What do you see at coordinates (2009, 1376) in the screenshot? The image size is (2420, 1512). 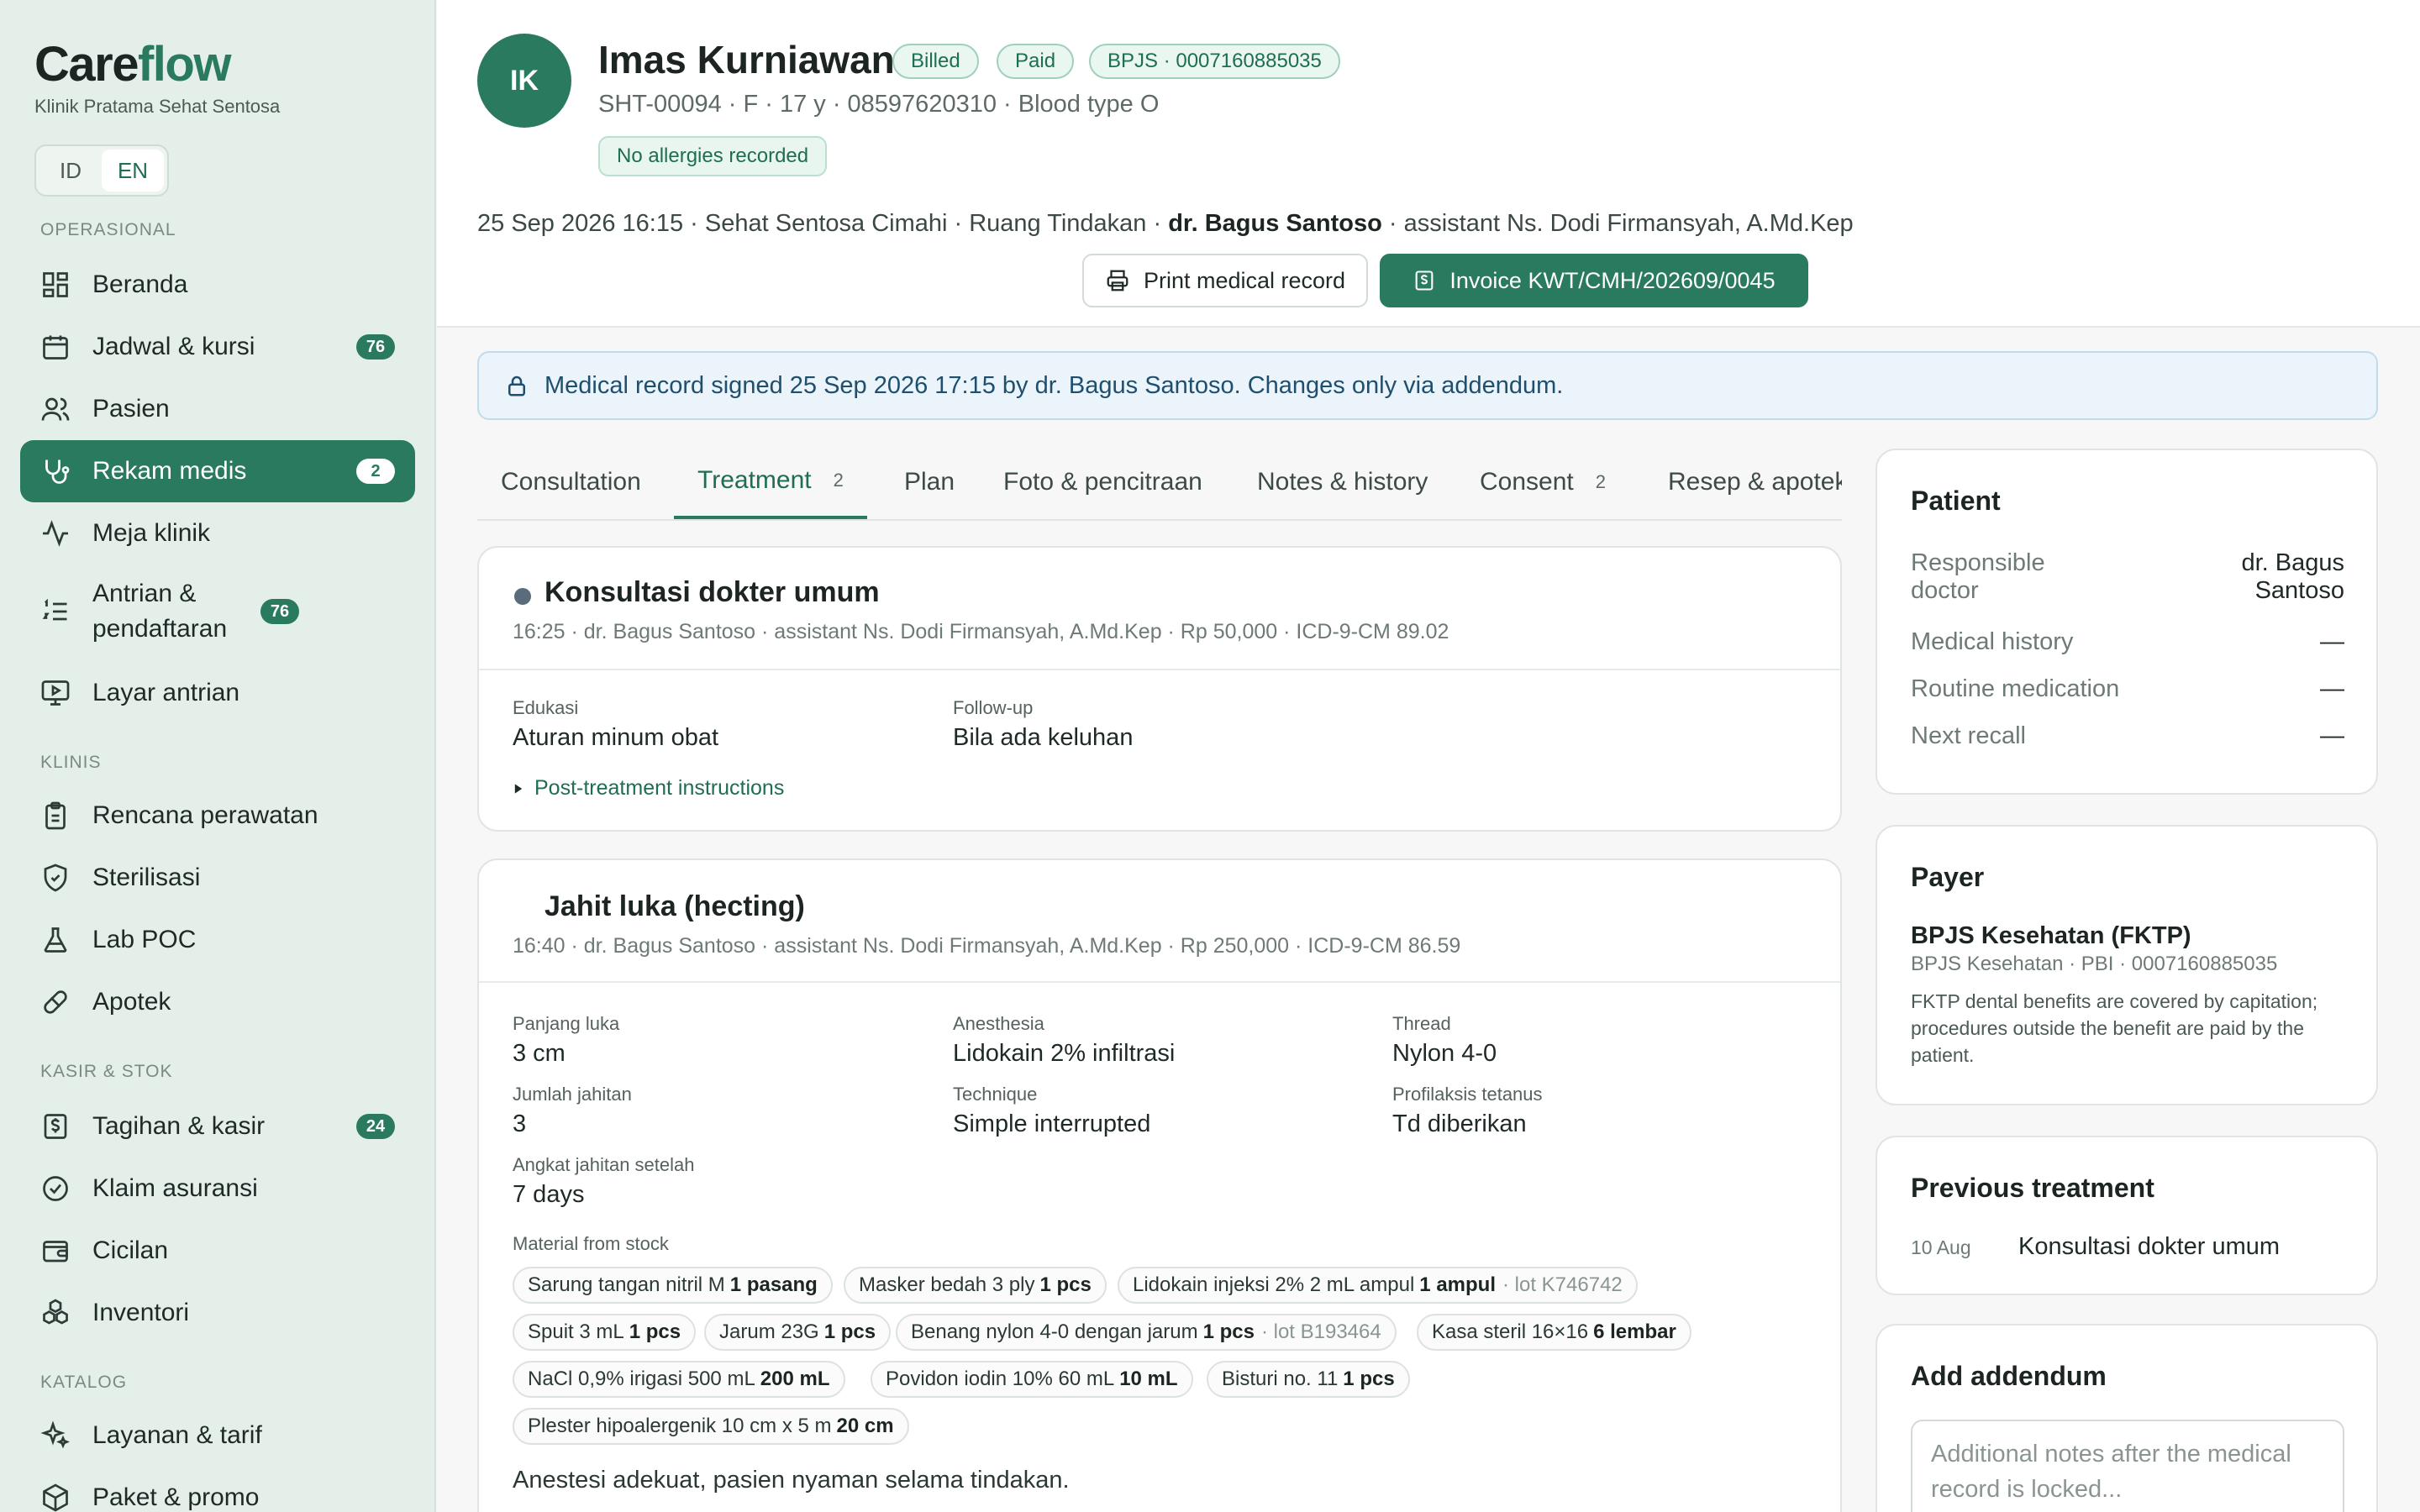 I see `panel-title: Add addendum` at bounding box center [2009, 1376].